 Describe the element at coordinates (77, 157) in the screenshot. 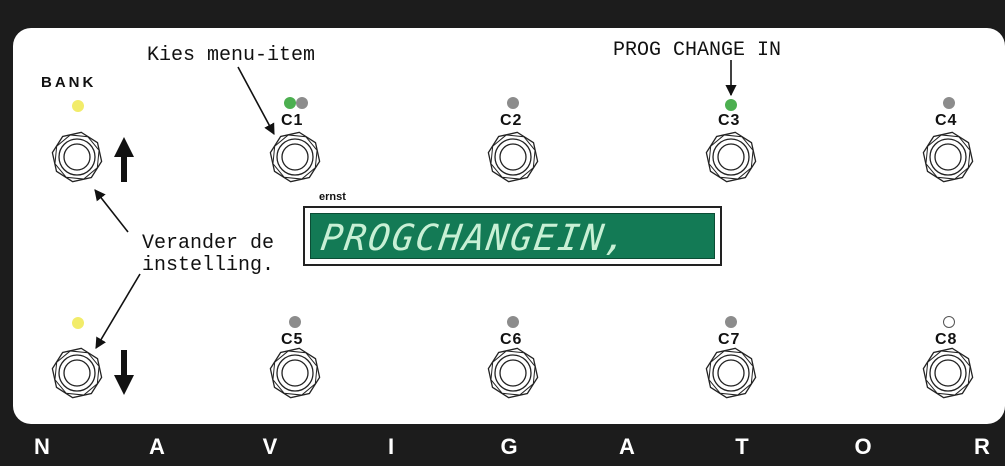

I see `bank-up-footswitch` at that location.